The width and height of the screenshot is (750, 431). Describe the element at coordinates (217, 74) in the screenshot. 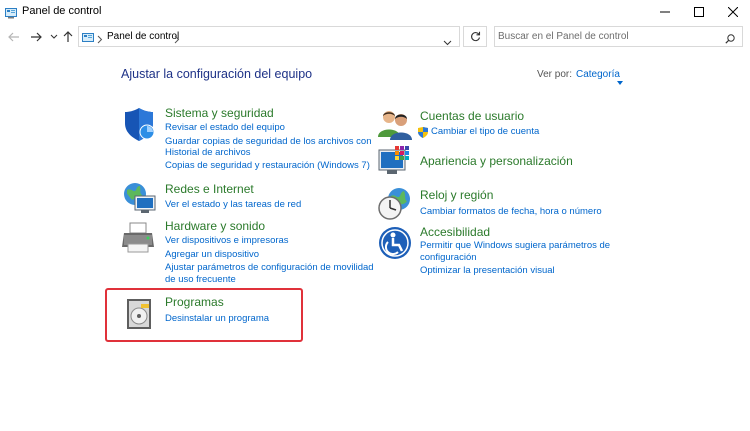

I see `page-heading: Ajustar la configuración del equipo` at that location.